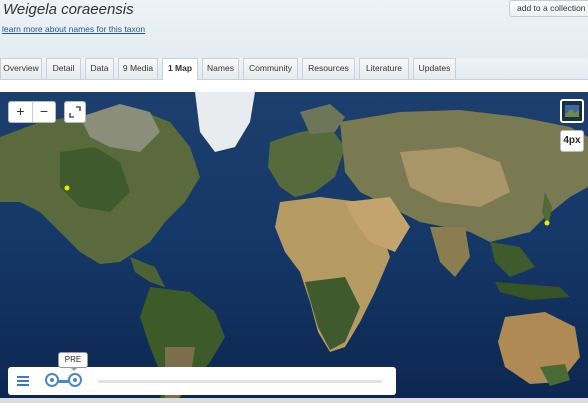  I want to click on page-title: Weigela coraeensis, so click(68, 9).